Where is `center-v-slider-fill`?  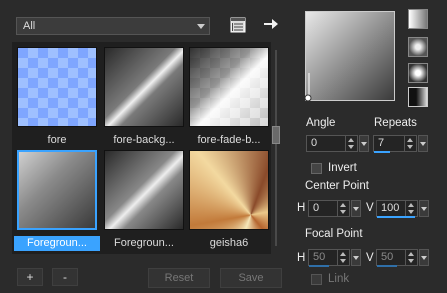 center-v-slider-fill is located at coordinates (396, 217).